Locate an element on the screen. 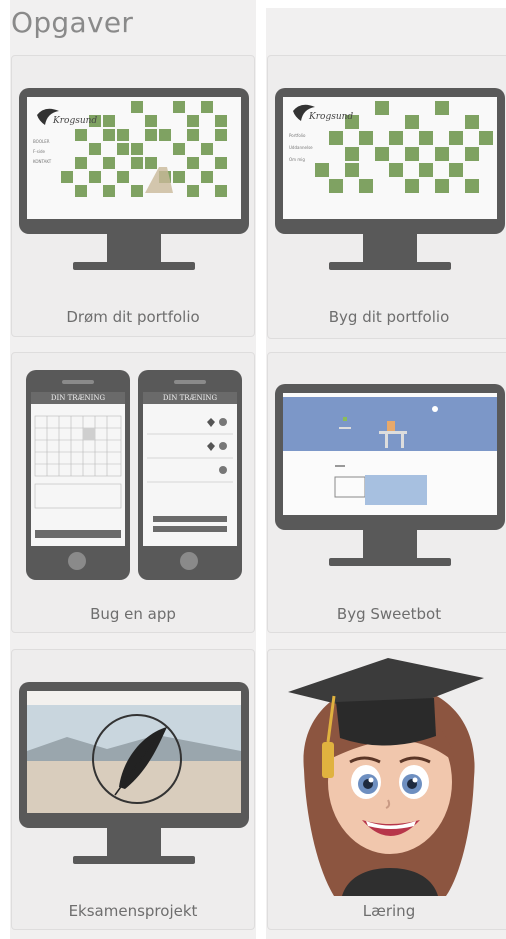 The width and height of the screenshot is (506, 939). card-bug-en-app: DIN TRÆNING DIN TRÆNING Bug en app is located at coordinates (133, 492).